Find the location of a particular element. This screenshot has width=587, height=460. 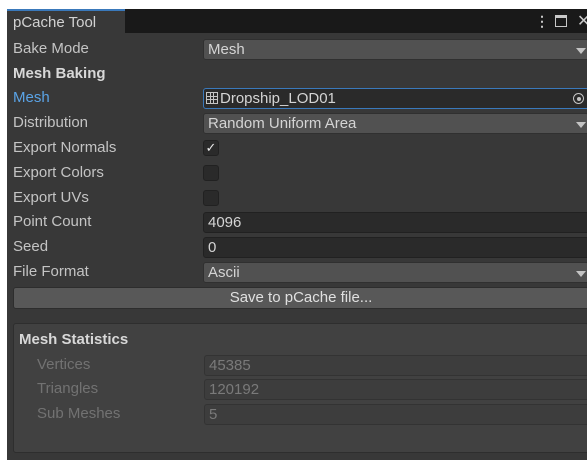

mesh-object-field: Dropship_LOD01 is located at coordinates (395, 98).